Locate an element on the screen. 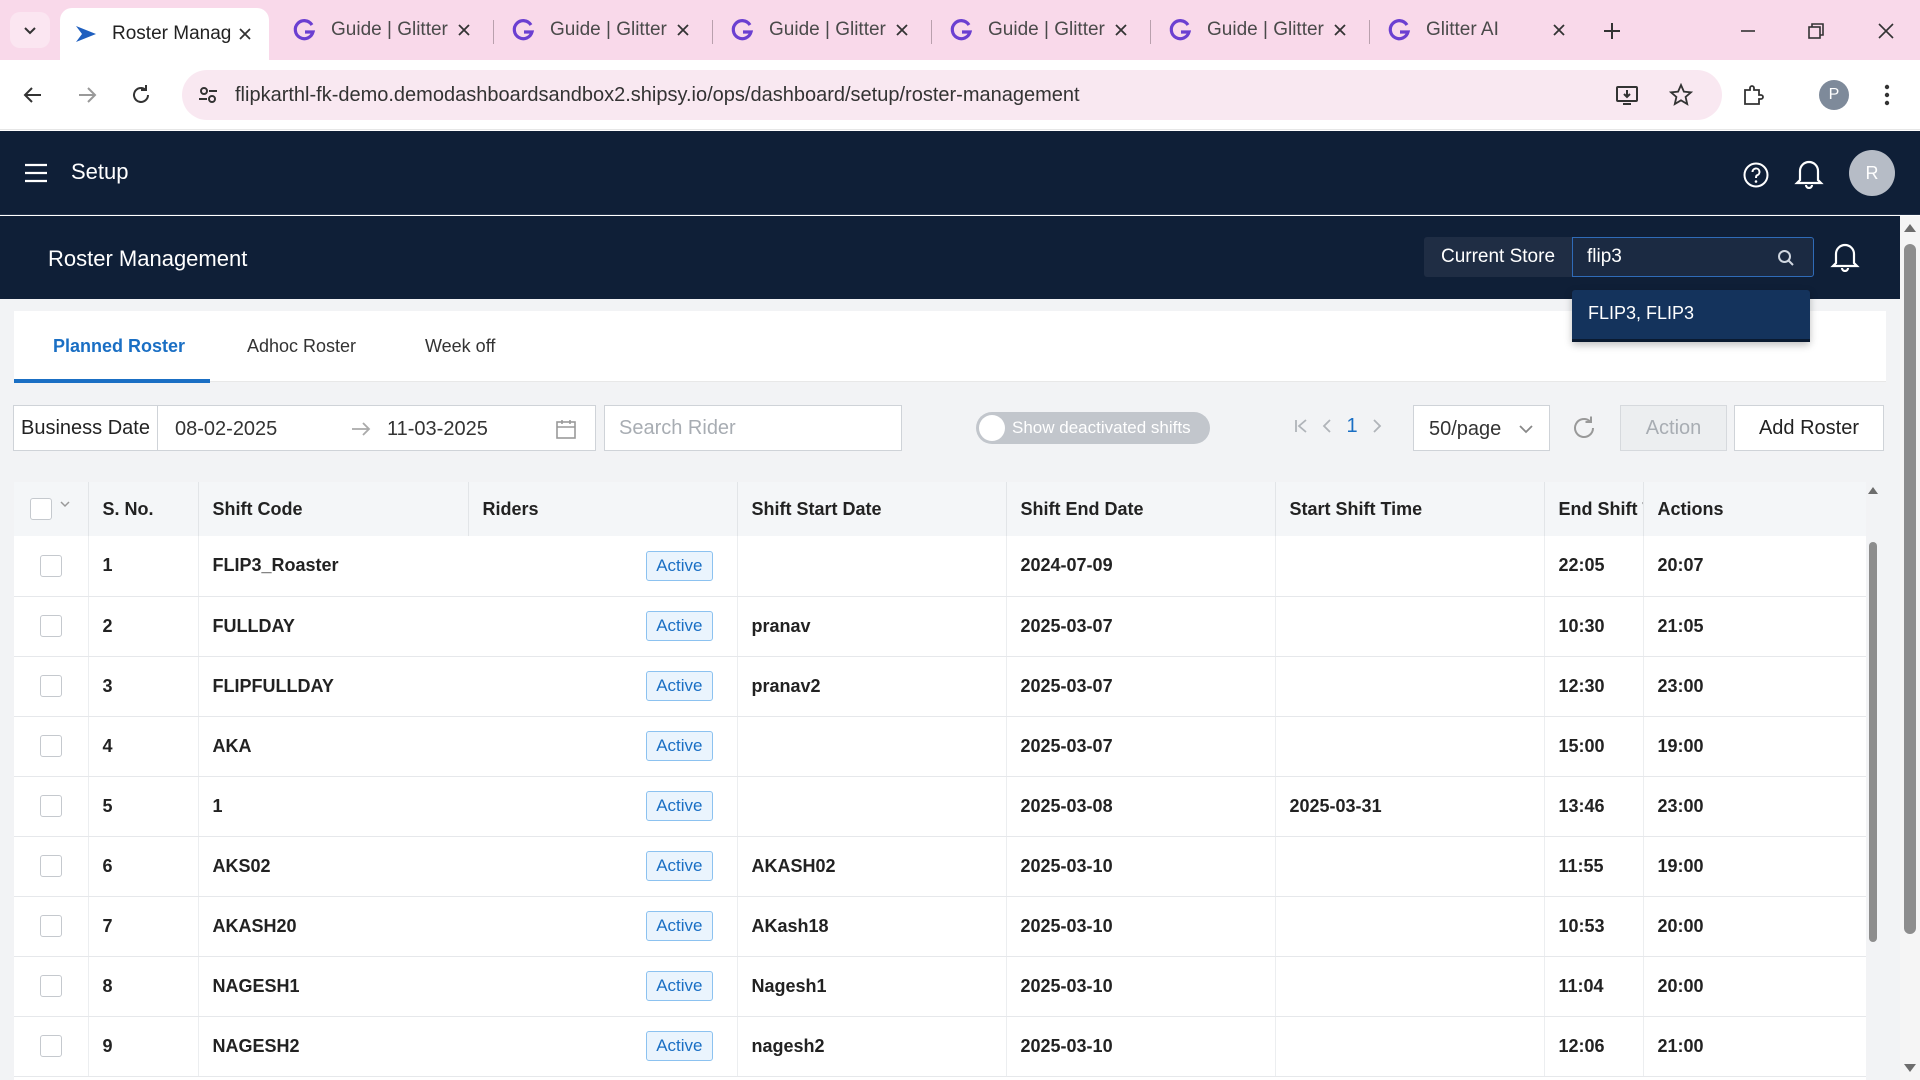  select-all-header is located at coordinates (51, 509).